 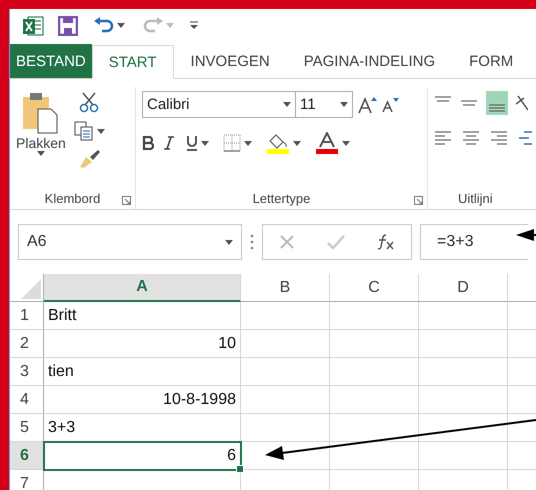 I want to click on fill-handle, so click(x=240, y=469).